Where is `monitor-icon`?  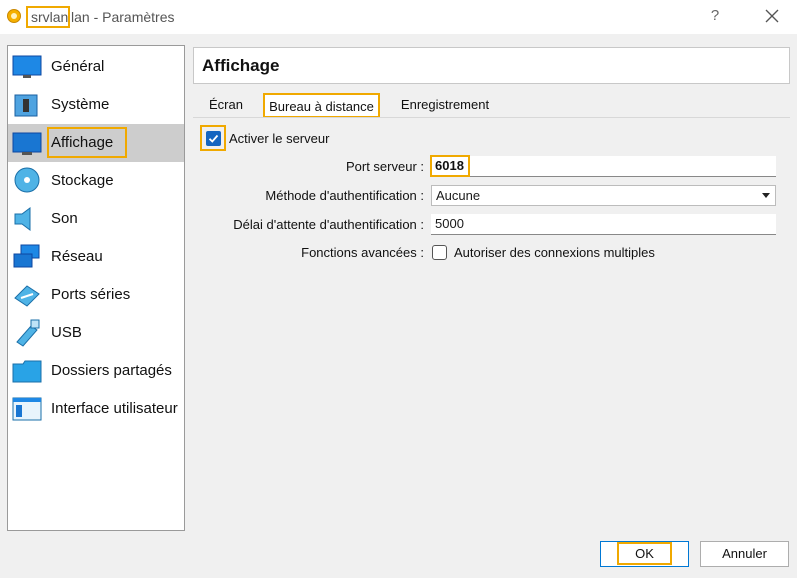 monitor-icon is located at coordinates (27, 66).